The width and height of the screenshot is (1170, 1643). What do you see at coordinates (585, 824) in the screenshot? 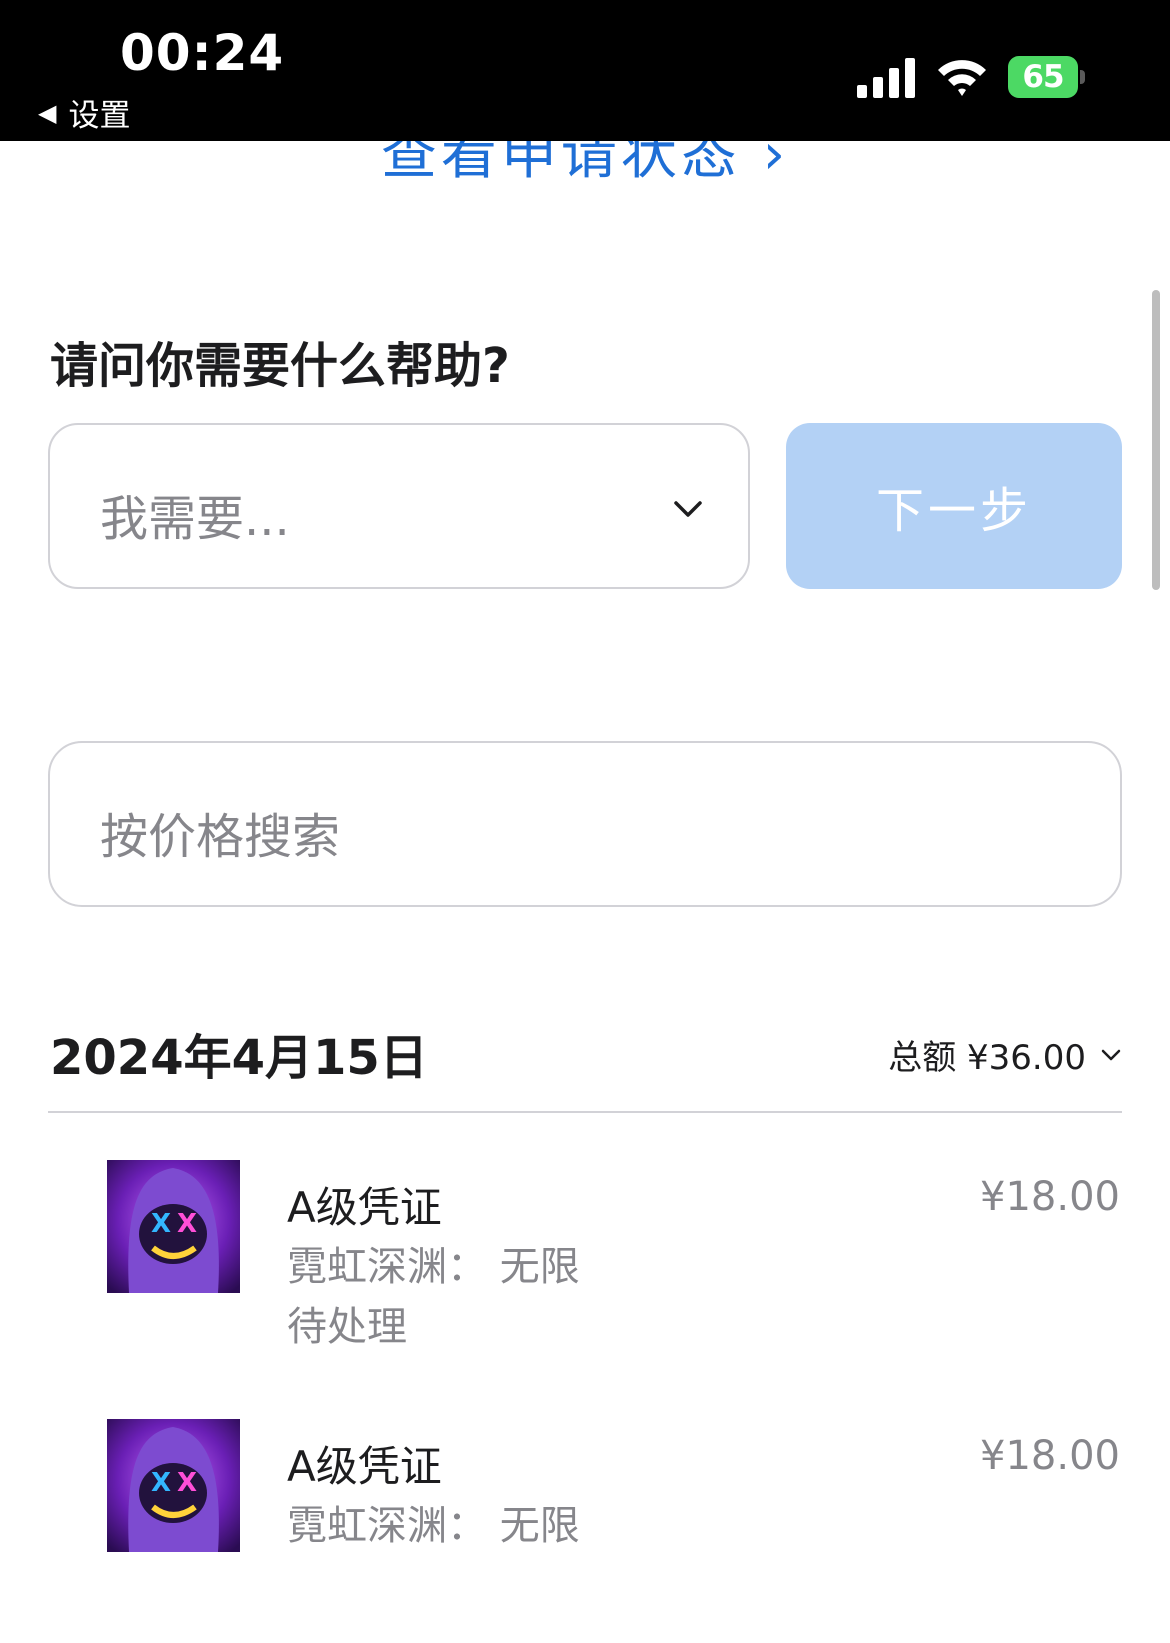
I see `price-search-input: 按价格搜索` at bounding box center [585, 824].